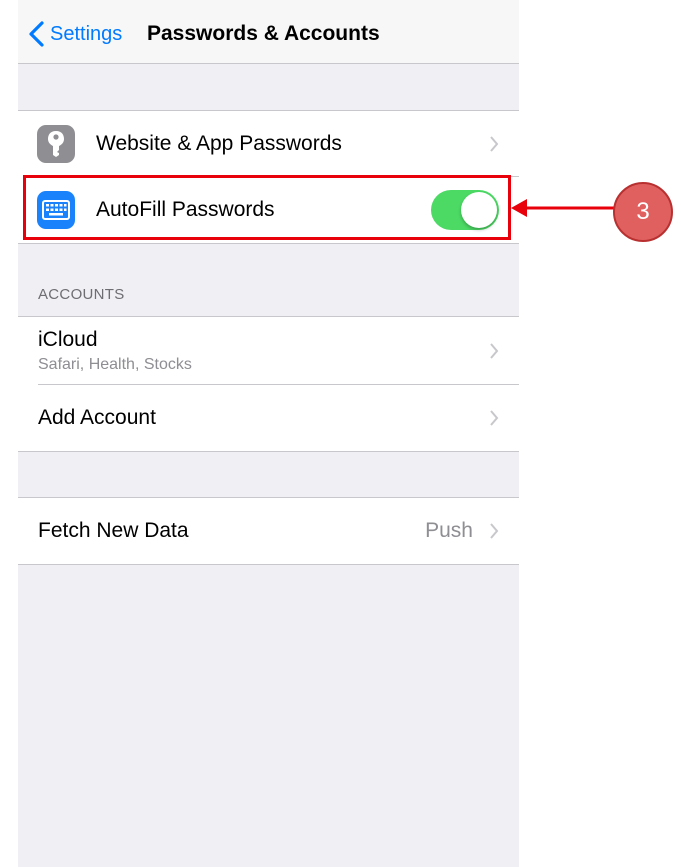  What do you see at coordinates (115, 351) in the screenshot?
I see `icloud-text: iCloud Safari, Health, Stocks` at bounding box center [115, 351].